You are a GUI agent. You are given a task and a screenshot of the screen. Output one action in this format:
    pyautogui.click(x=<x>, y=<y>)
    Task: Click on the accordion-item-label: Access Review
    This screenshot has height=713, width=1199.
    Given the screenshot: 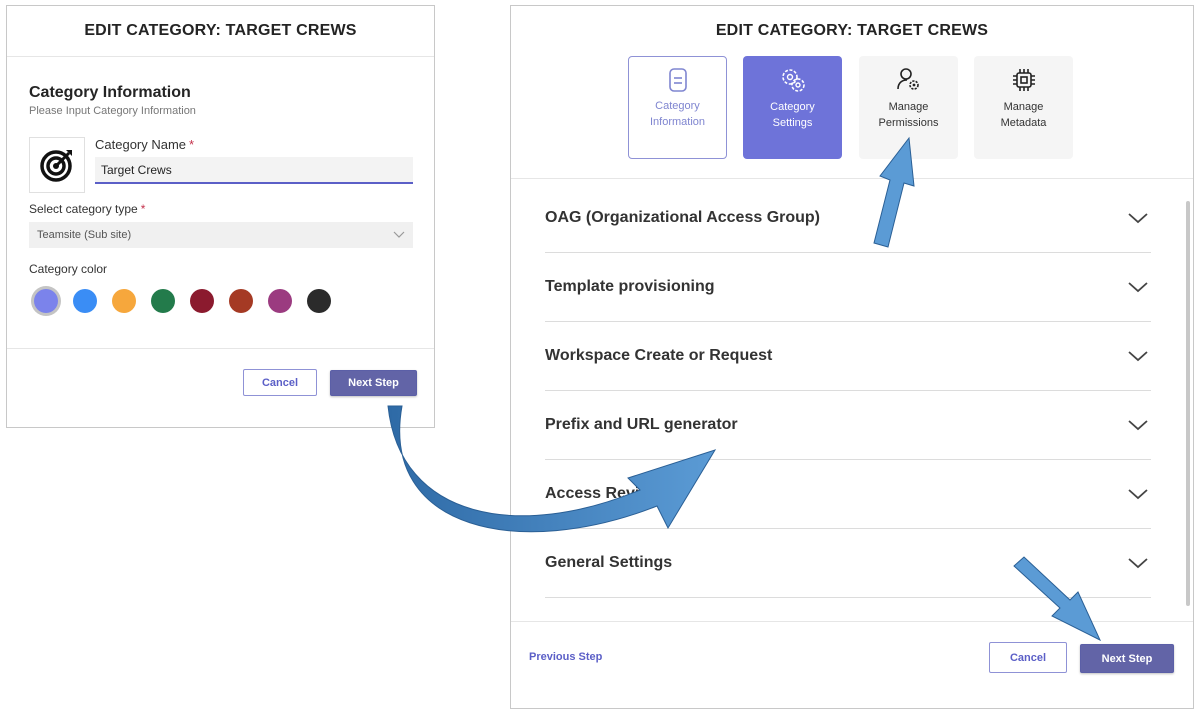 What is the action you would take?
    pyautogui.click(x=603, y=493)
    